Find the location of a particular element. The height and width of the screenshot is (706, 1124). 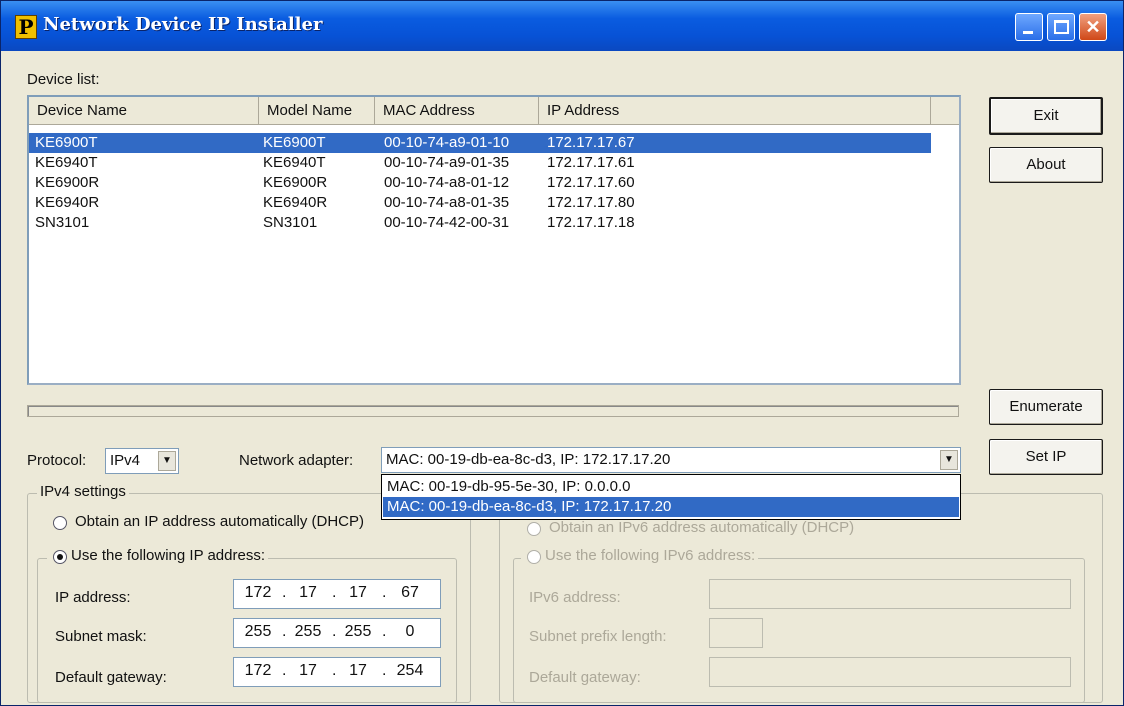

network-adapter-label: Network adapter: is located at coordinates (296, 460).